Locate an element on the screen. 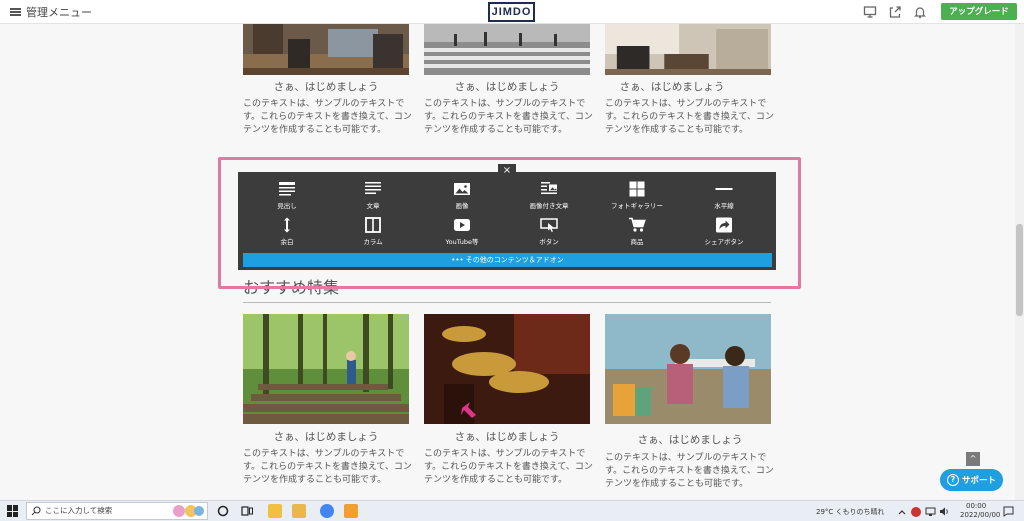  hamburger-icon is located at coordinates (15, 12).